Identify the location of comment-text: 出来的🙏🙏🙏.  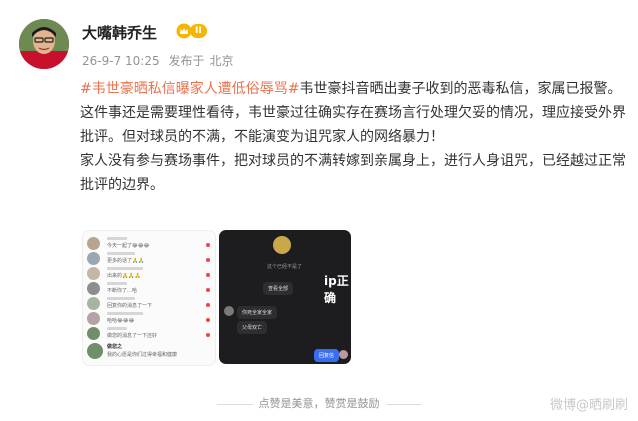
(124, 276).